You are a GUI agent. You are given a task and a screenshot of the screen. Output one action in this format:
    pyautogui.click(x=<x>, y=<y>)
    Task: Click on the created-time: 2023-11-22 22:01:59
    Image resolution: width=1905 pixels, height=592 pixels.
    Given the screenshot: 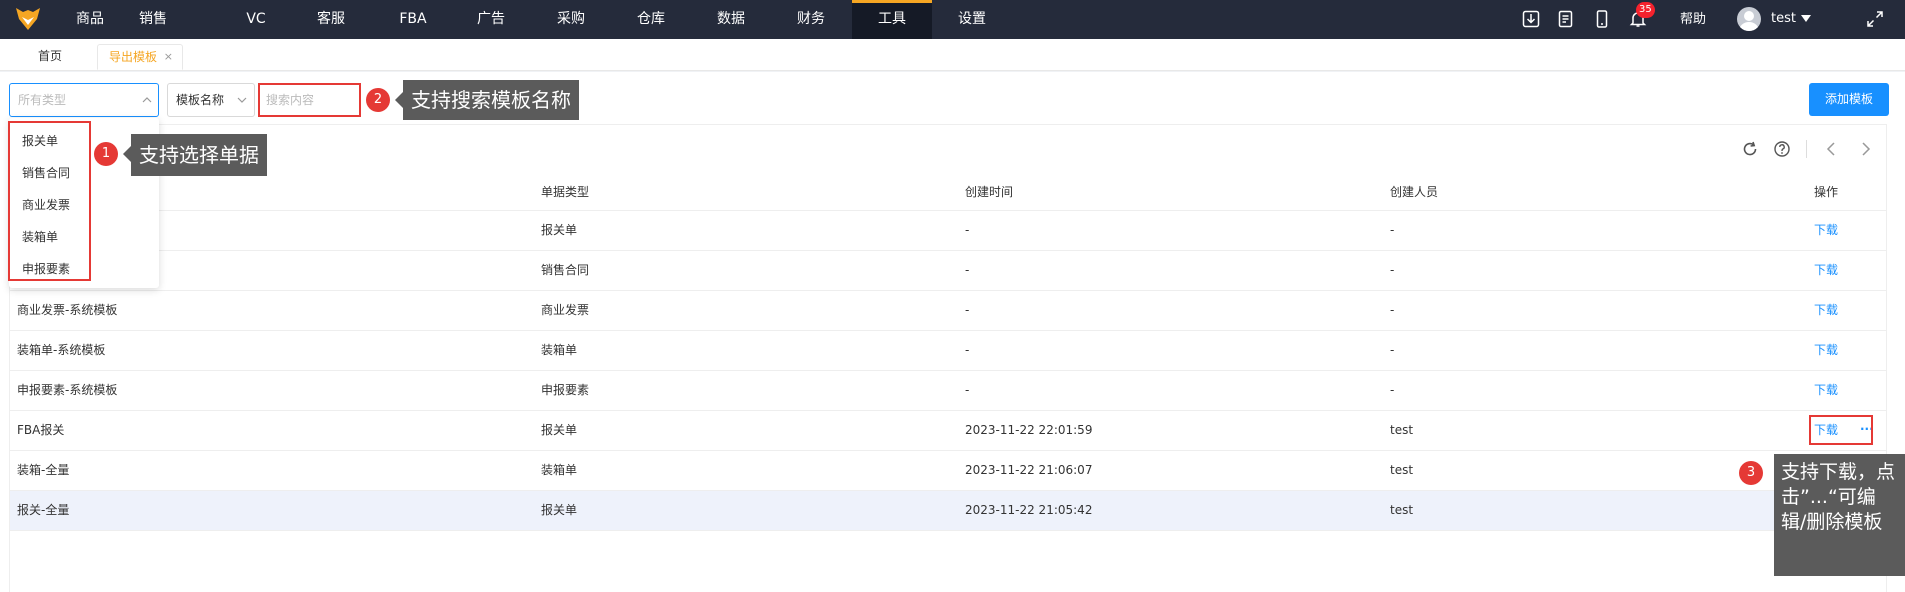 What is the action you would take?
    pyautogui.click(x=1029, y=430)
    